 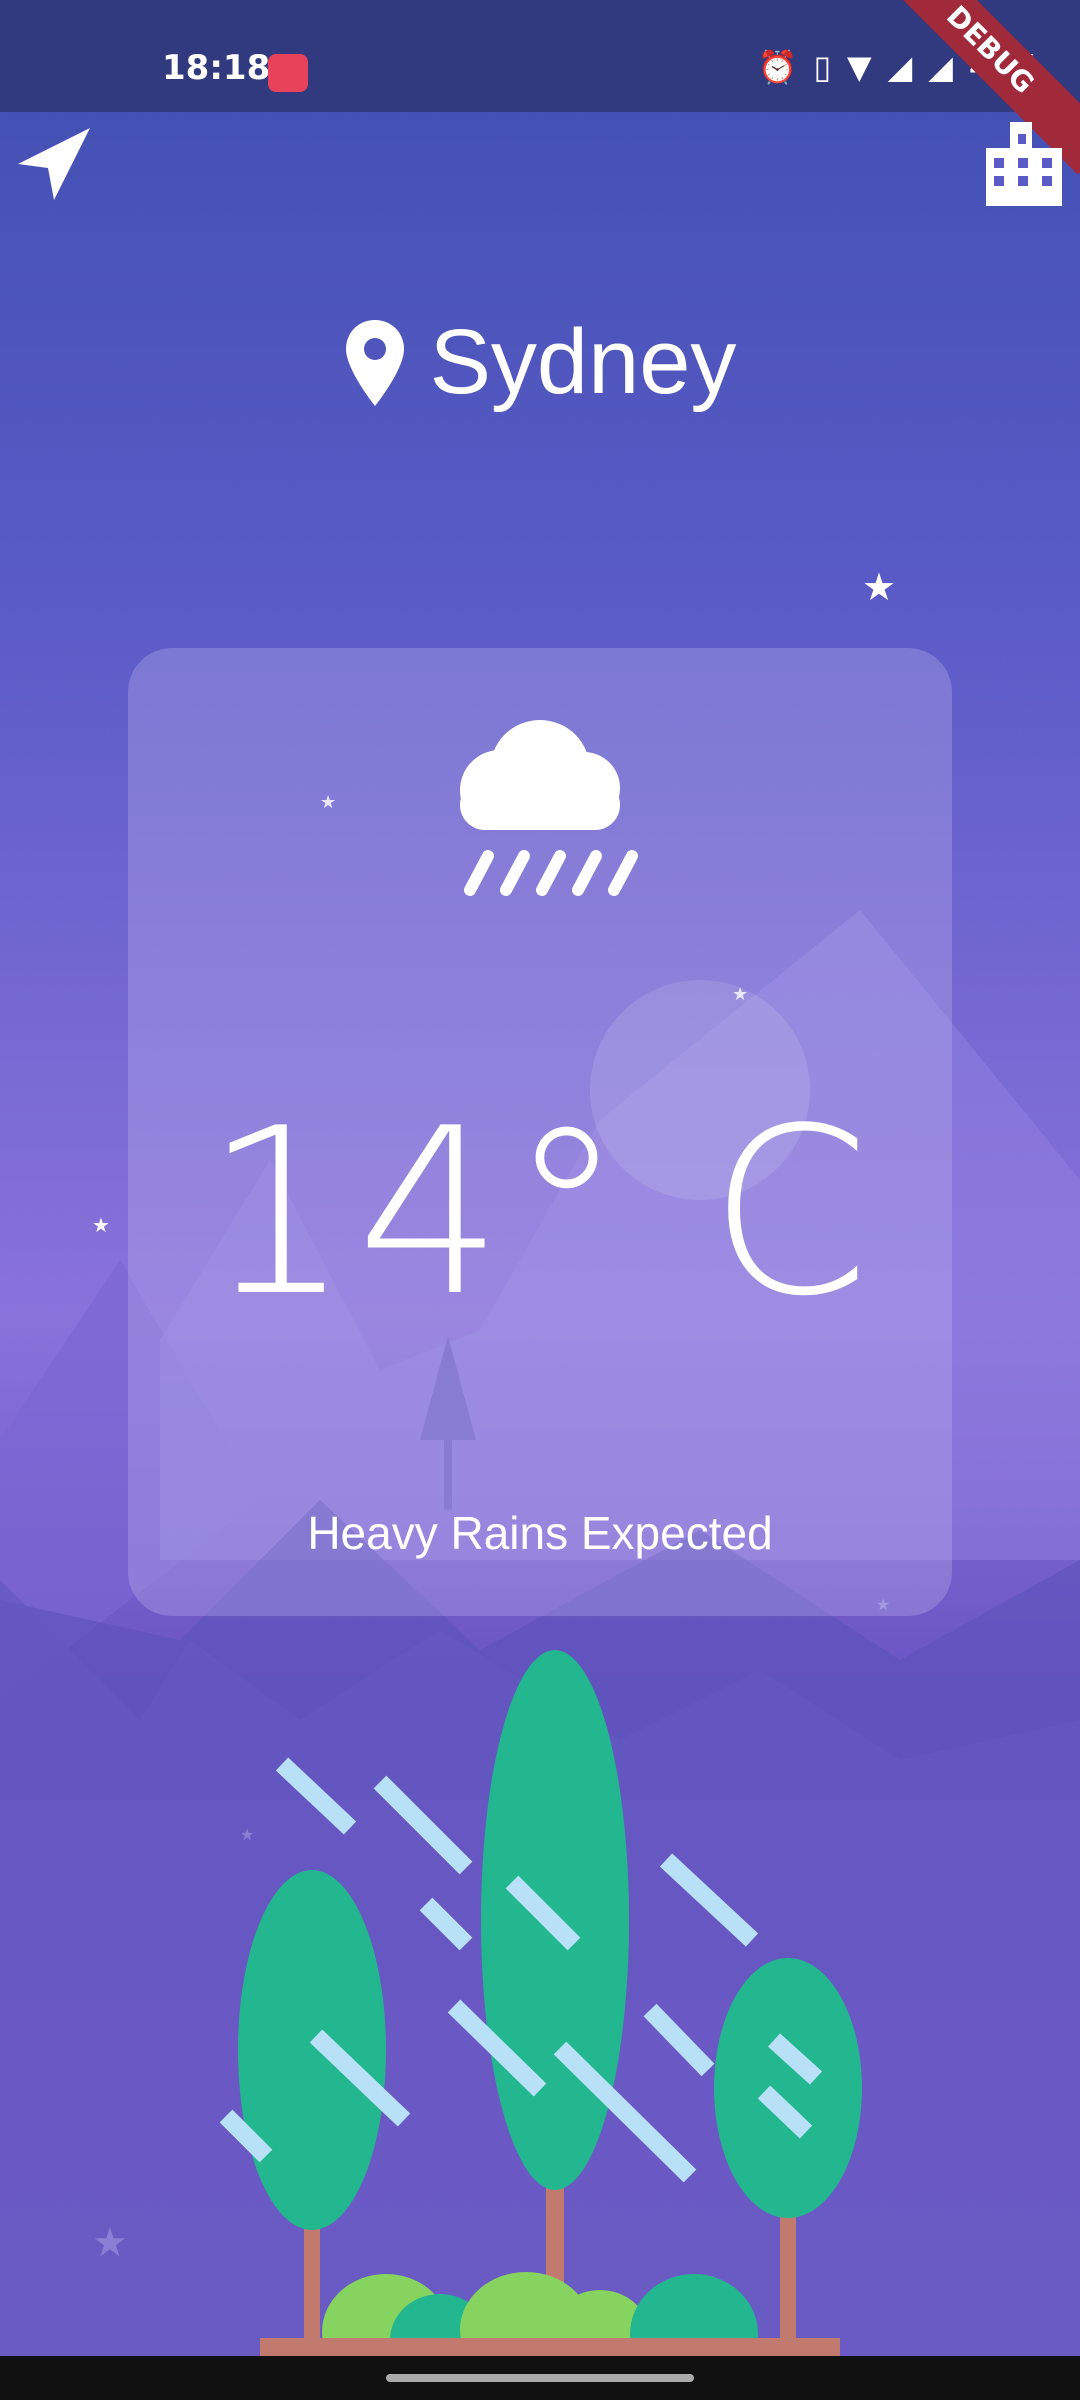 I want to click on navigation-icon, so click(x=54, y=164).